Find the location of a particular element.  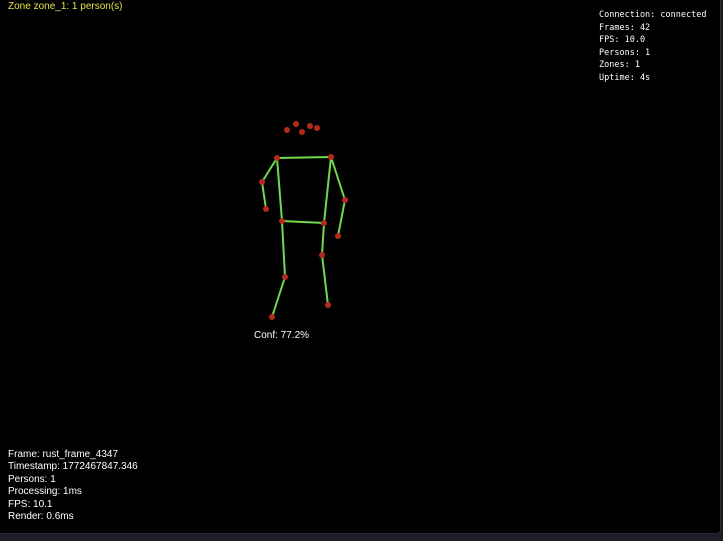

joint-ran is located at coordinates (272, 317).